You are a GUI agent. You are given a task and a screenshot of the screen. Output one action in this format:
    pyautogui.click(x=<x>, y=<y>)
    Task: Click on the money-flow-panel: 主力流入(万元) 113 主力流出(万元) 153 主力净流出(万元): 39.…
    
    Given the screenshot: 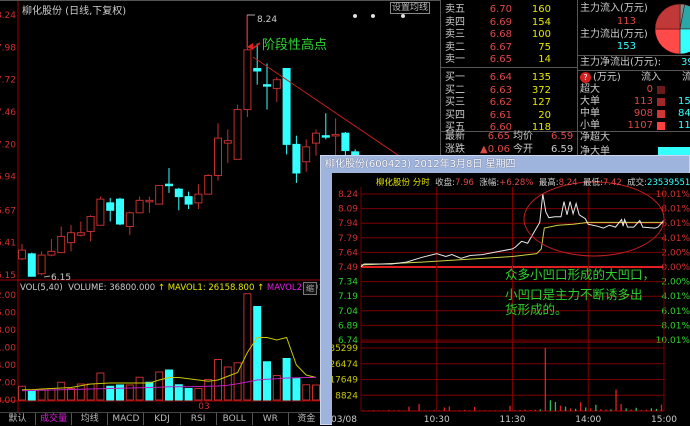 What is the action you would take?
    pyautogui.click(x=633, y=80)
    